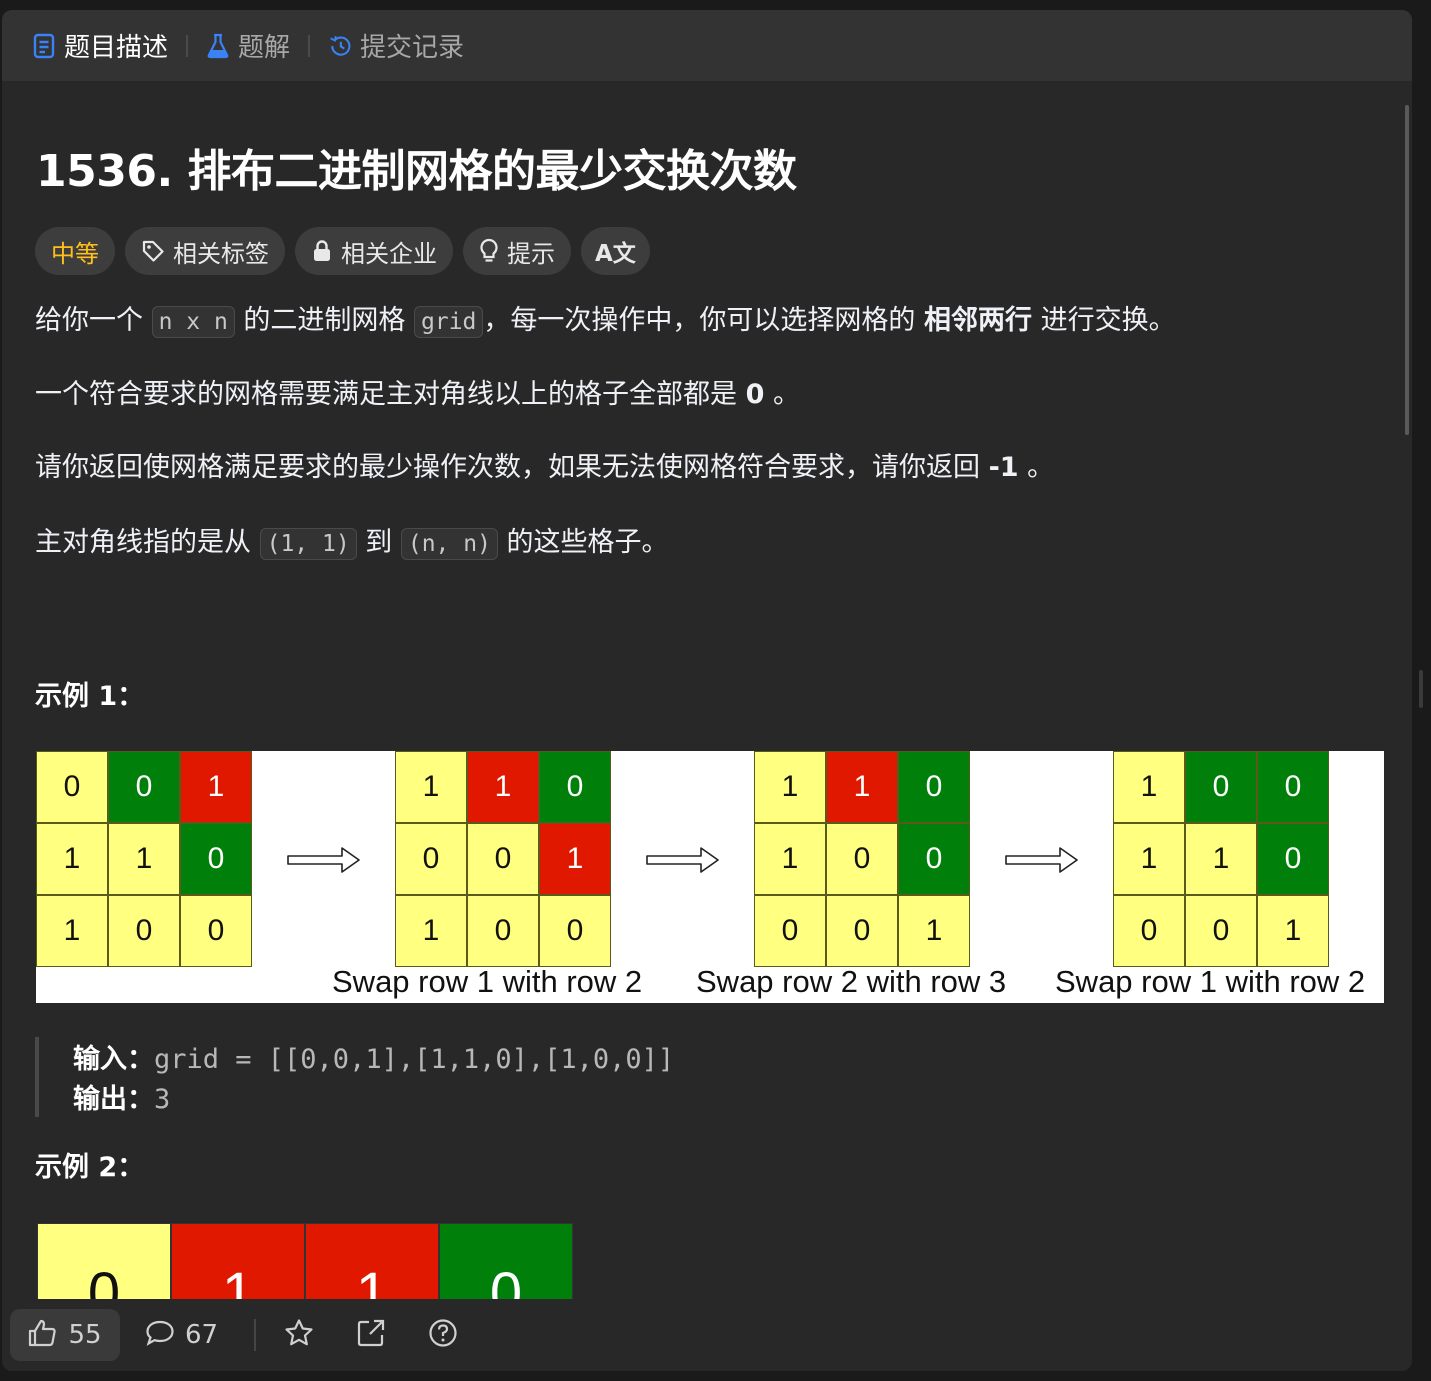 This screenshot has height=1381, width=1431. I want to click on lightbulb-icon, so click(489, 251).